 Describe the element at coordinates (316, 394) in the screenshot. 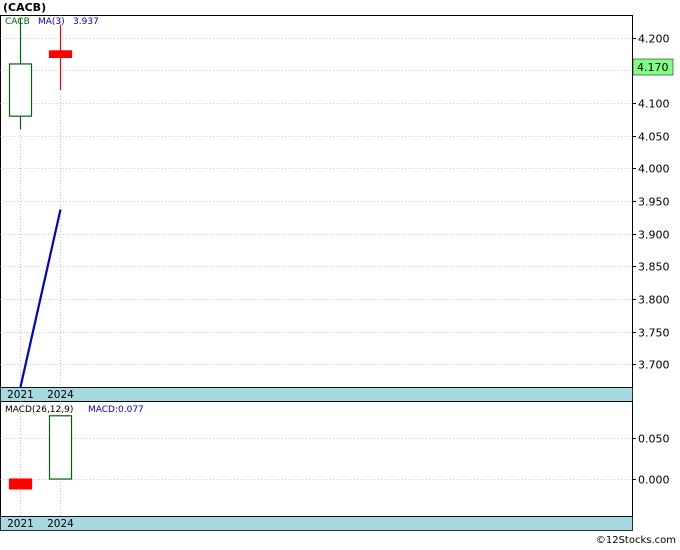

I see `price-x-label-bar` at that location.